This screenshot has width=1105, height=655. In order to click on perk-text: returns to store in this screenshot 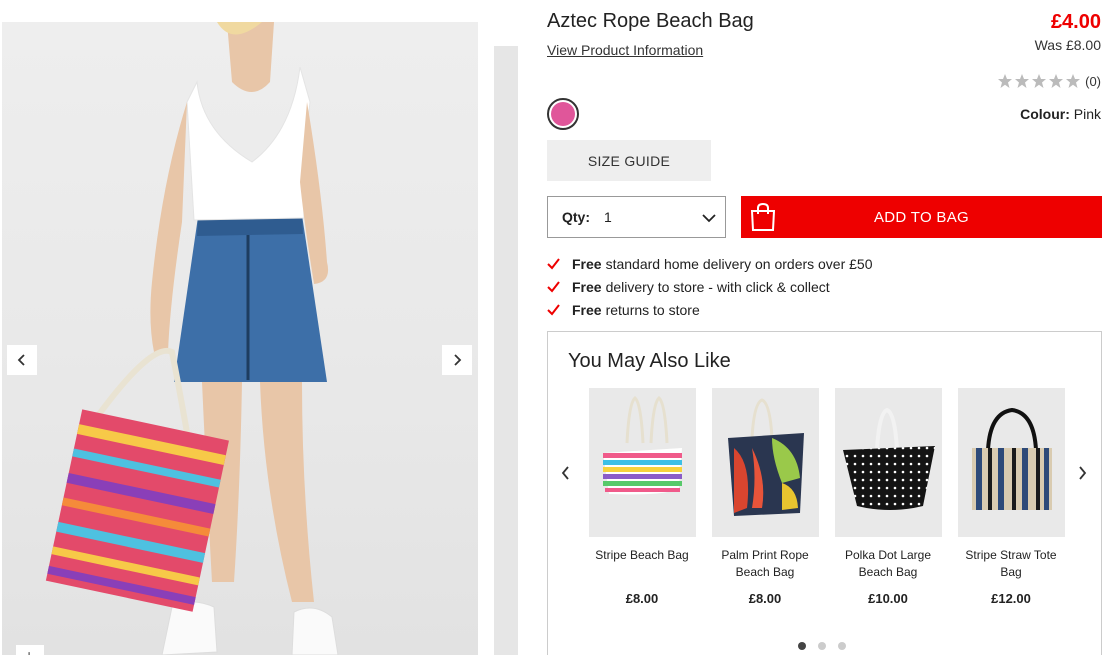, I will do `click(652, 309)`.